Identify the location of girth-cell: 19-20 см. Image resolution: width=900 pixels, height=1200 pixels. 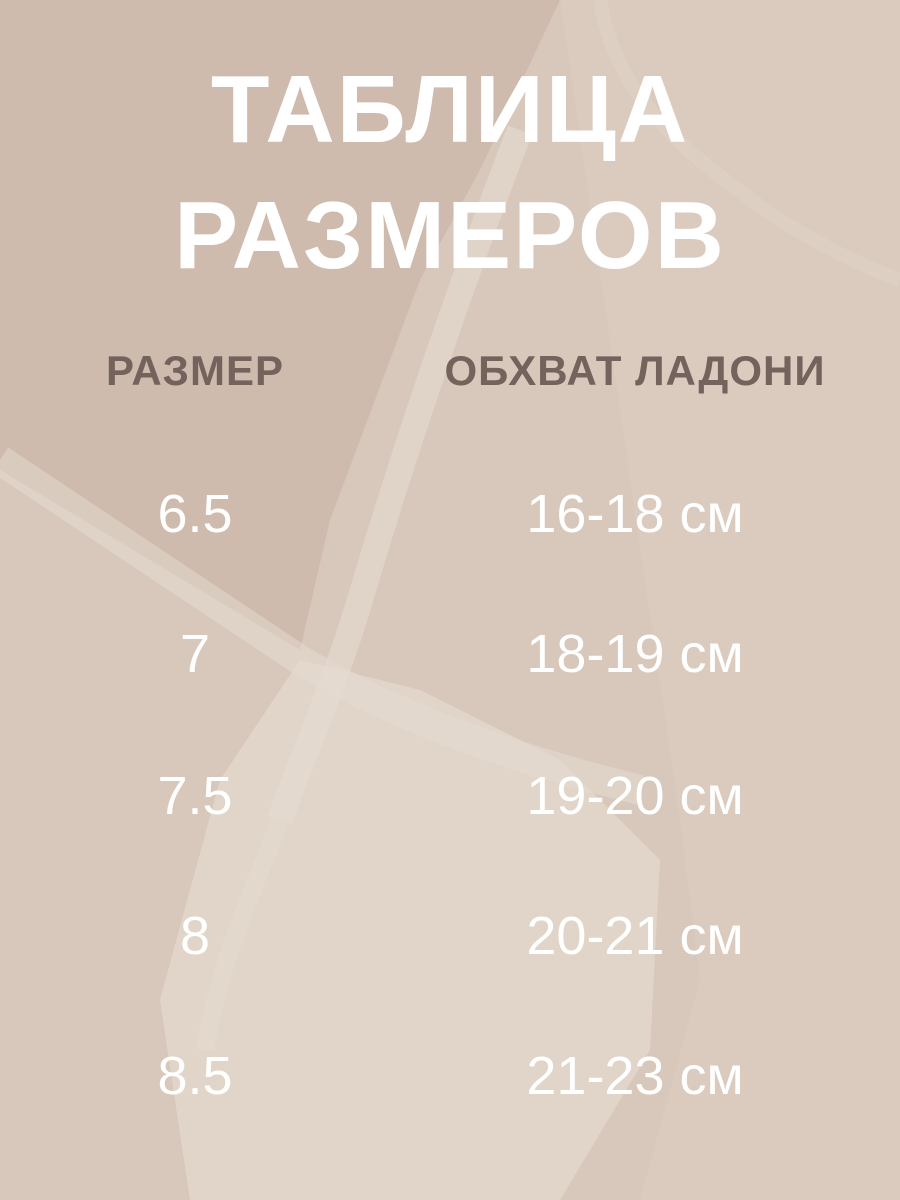
(635, 796).